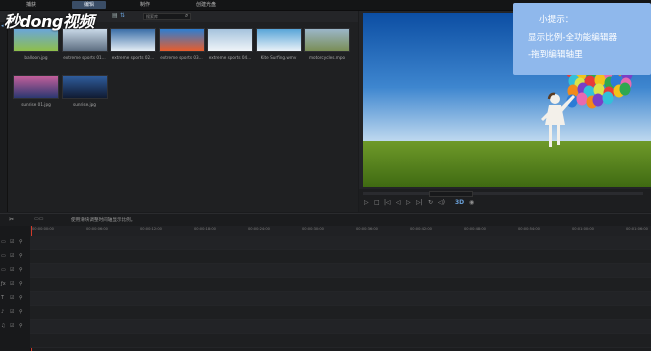  I want to click on media-item: sunrise 01.jpg, so click(36, 91).